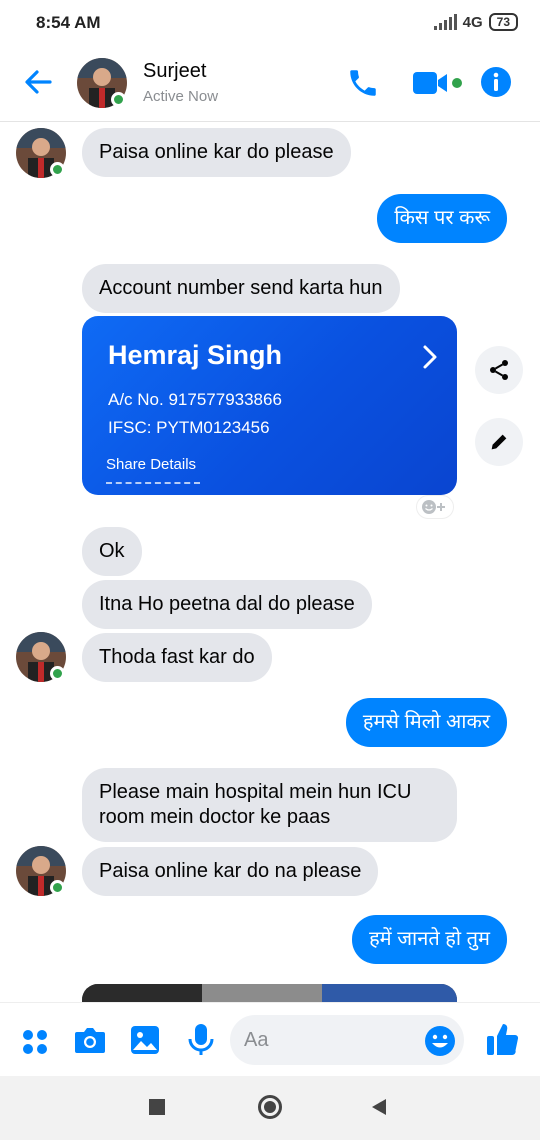 The image size is (540, 1140). Describe the element at coordinates (227, 604) in the screenshot. I see `incoming-message: Itna Ho peetna dal do please` at that location.